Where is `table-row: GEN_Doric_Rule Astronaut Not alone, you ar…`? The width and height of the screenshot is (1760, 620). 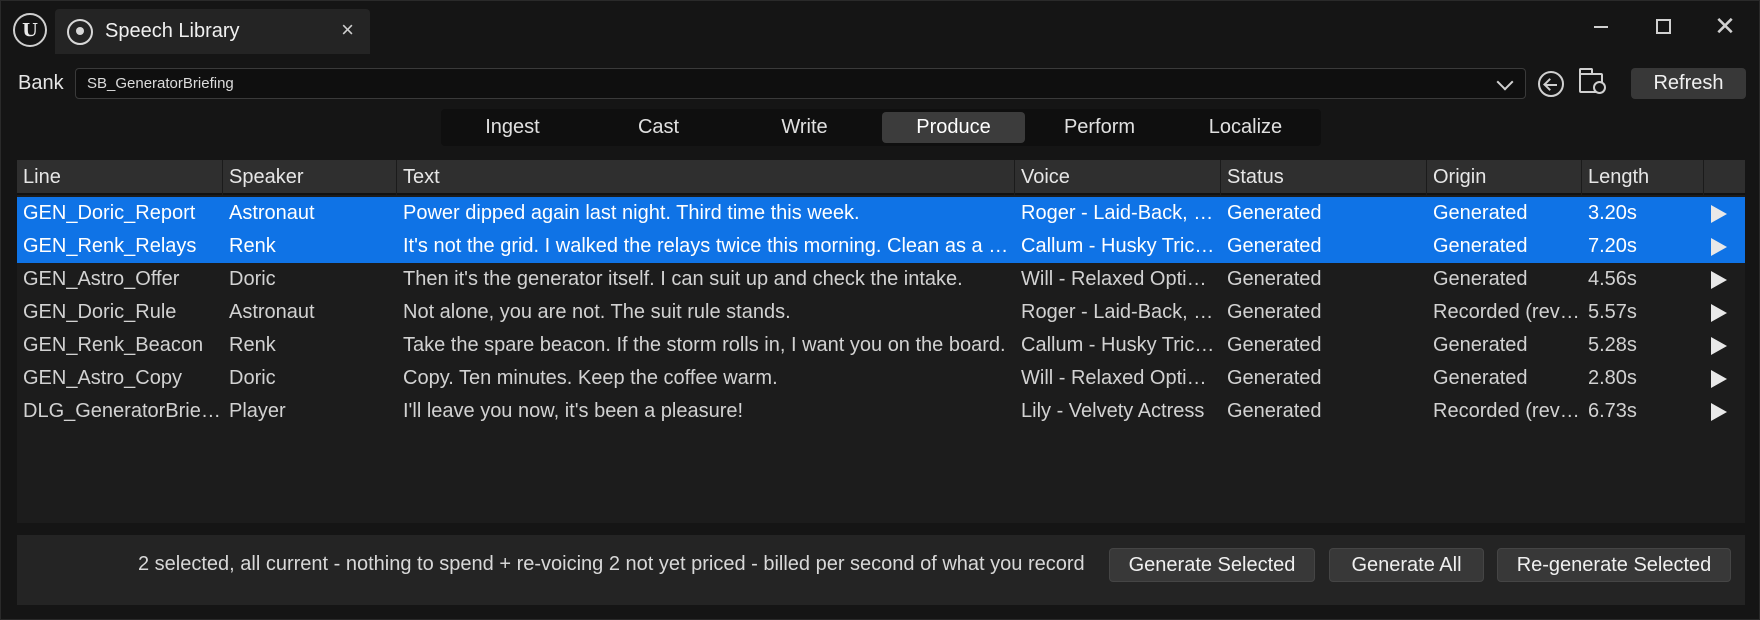
table-row: GEN_Doric_Rule Astronaut Not alone, you ar… is located at coordinates (881, 312).